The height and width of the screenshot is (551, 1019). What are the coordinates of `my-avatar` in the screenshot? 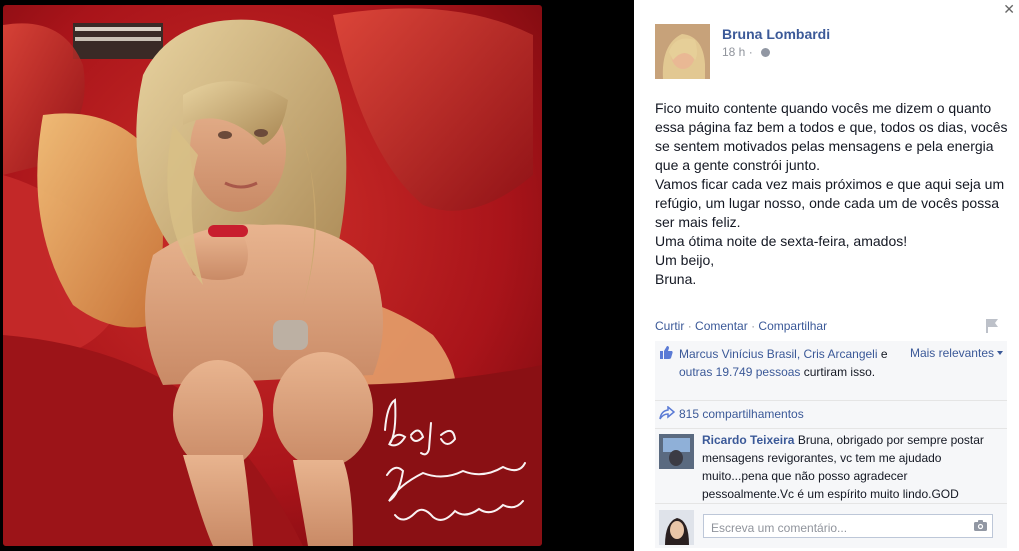 It's located at (676, 527).